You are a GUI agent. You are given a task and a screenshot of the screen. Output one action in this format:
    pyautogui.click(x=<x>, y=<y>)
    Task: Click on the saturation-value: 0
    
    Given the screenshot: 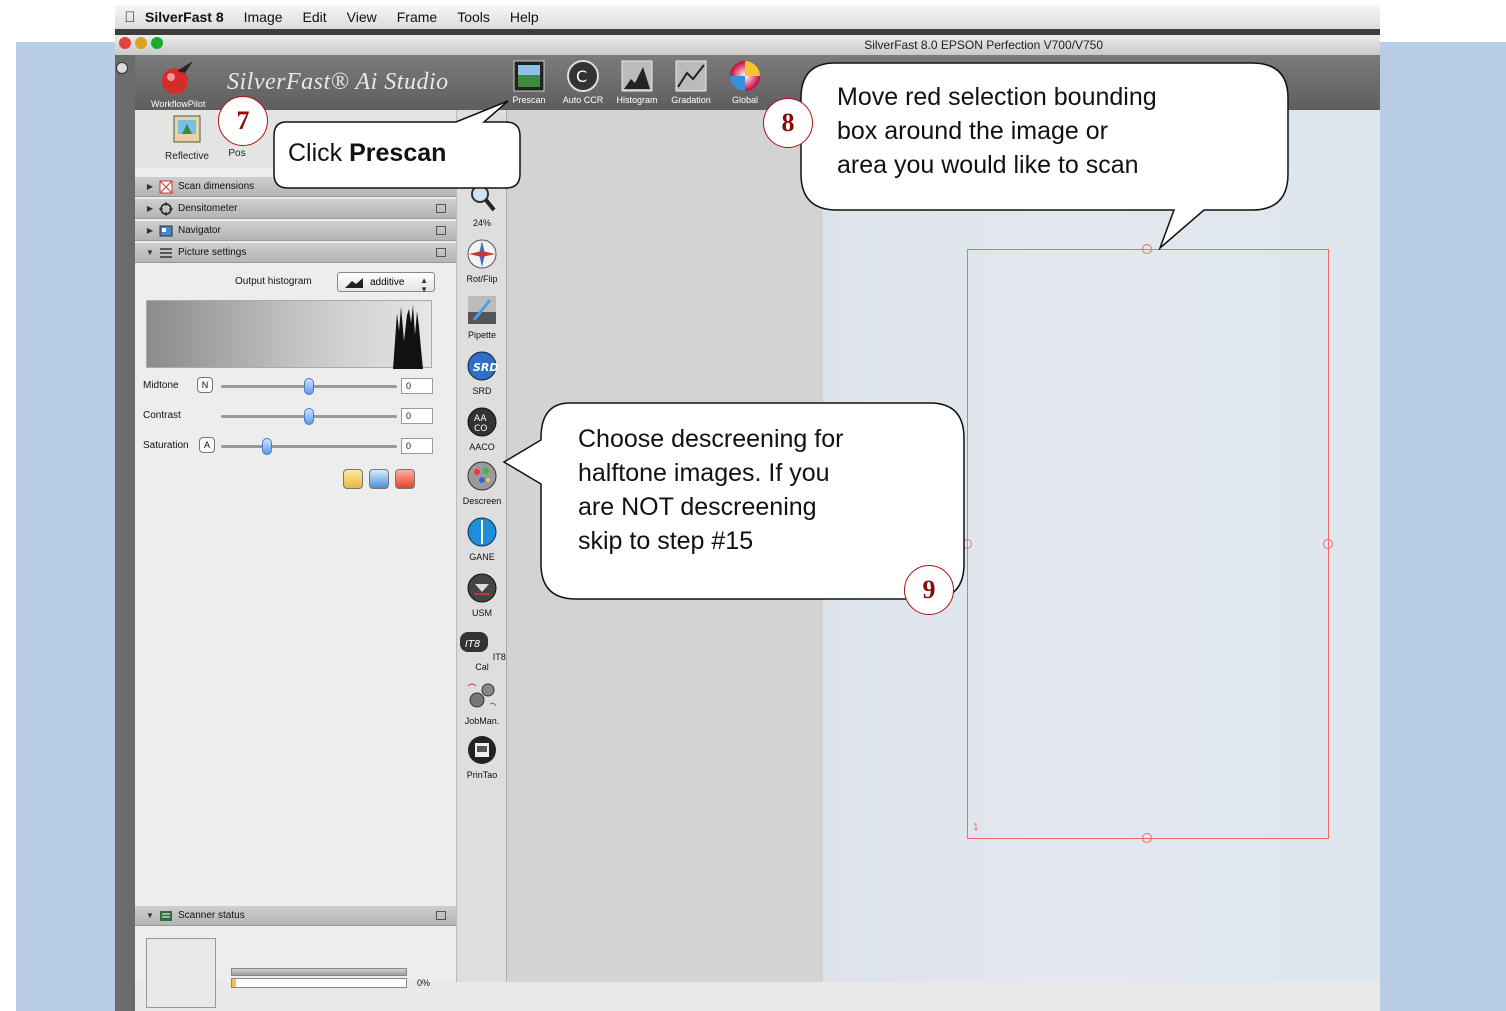 What is the action you would take?
    pyautogui.click(x=417, y=446)
    